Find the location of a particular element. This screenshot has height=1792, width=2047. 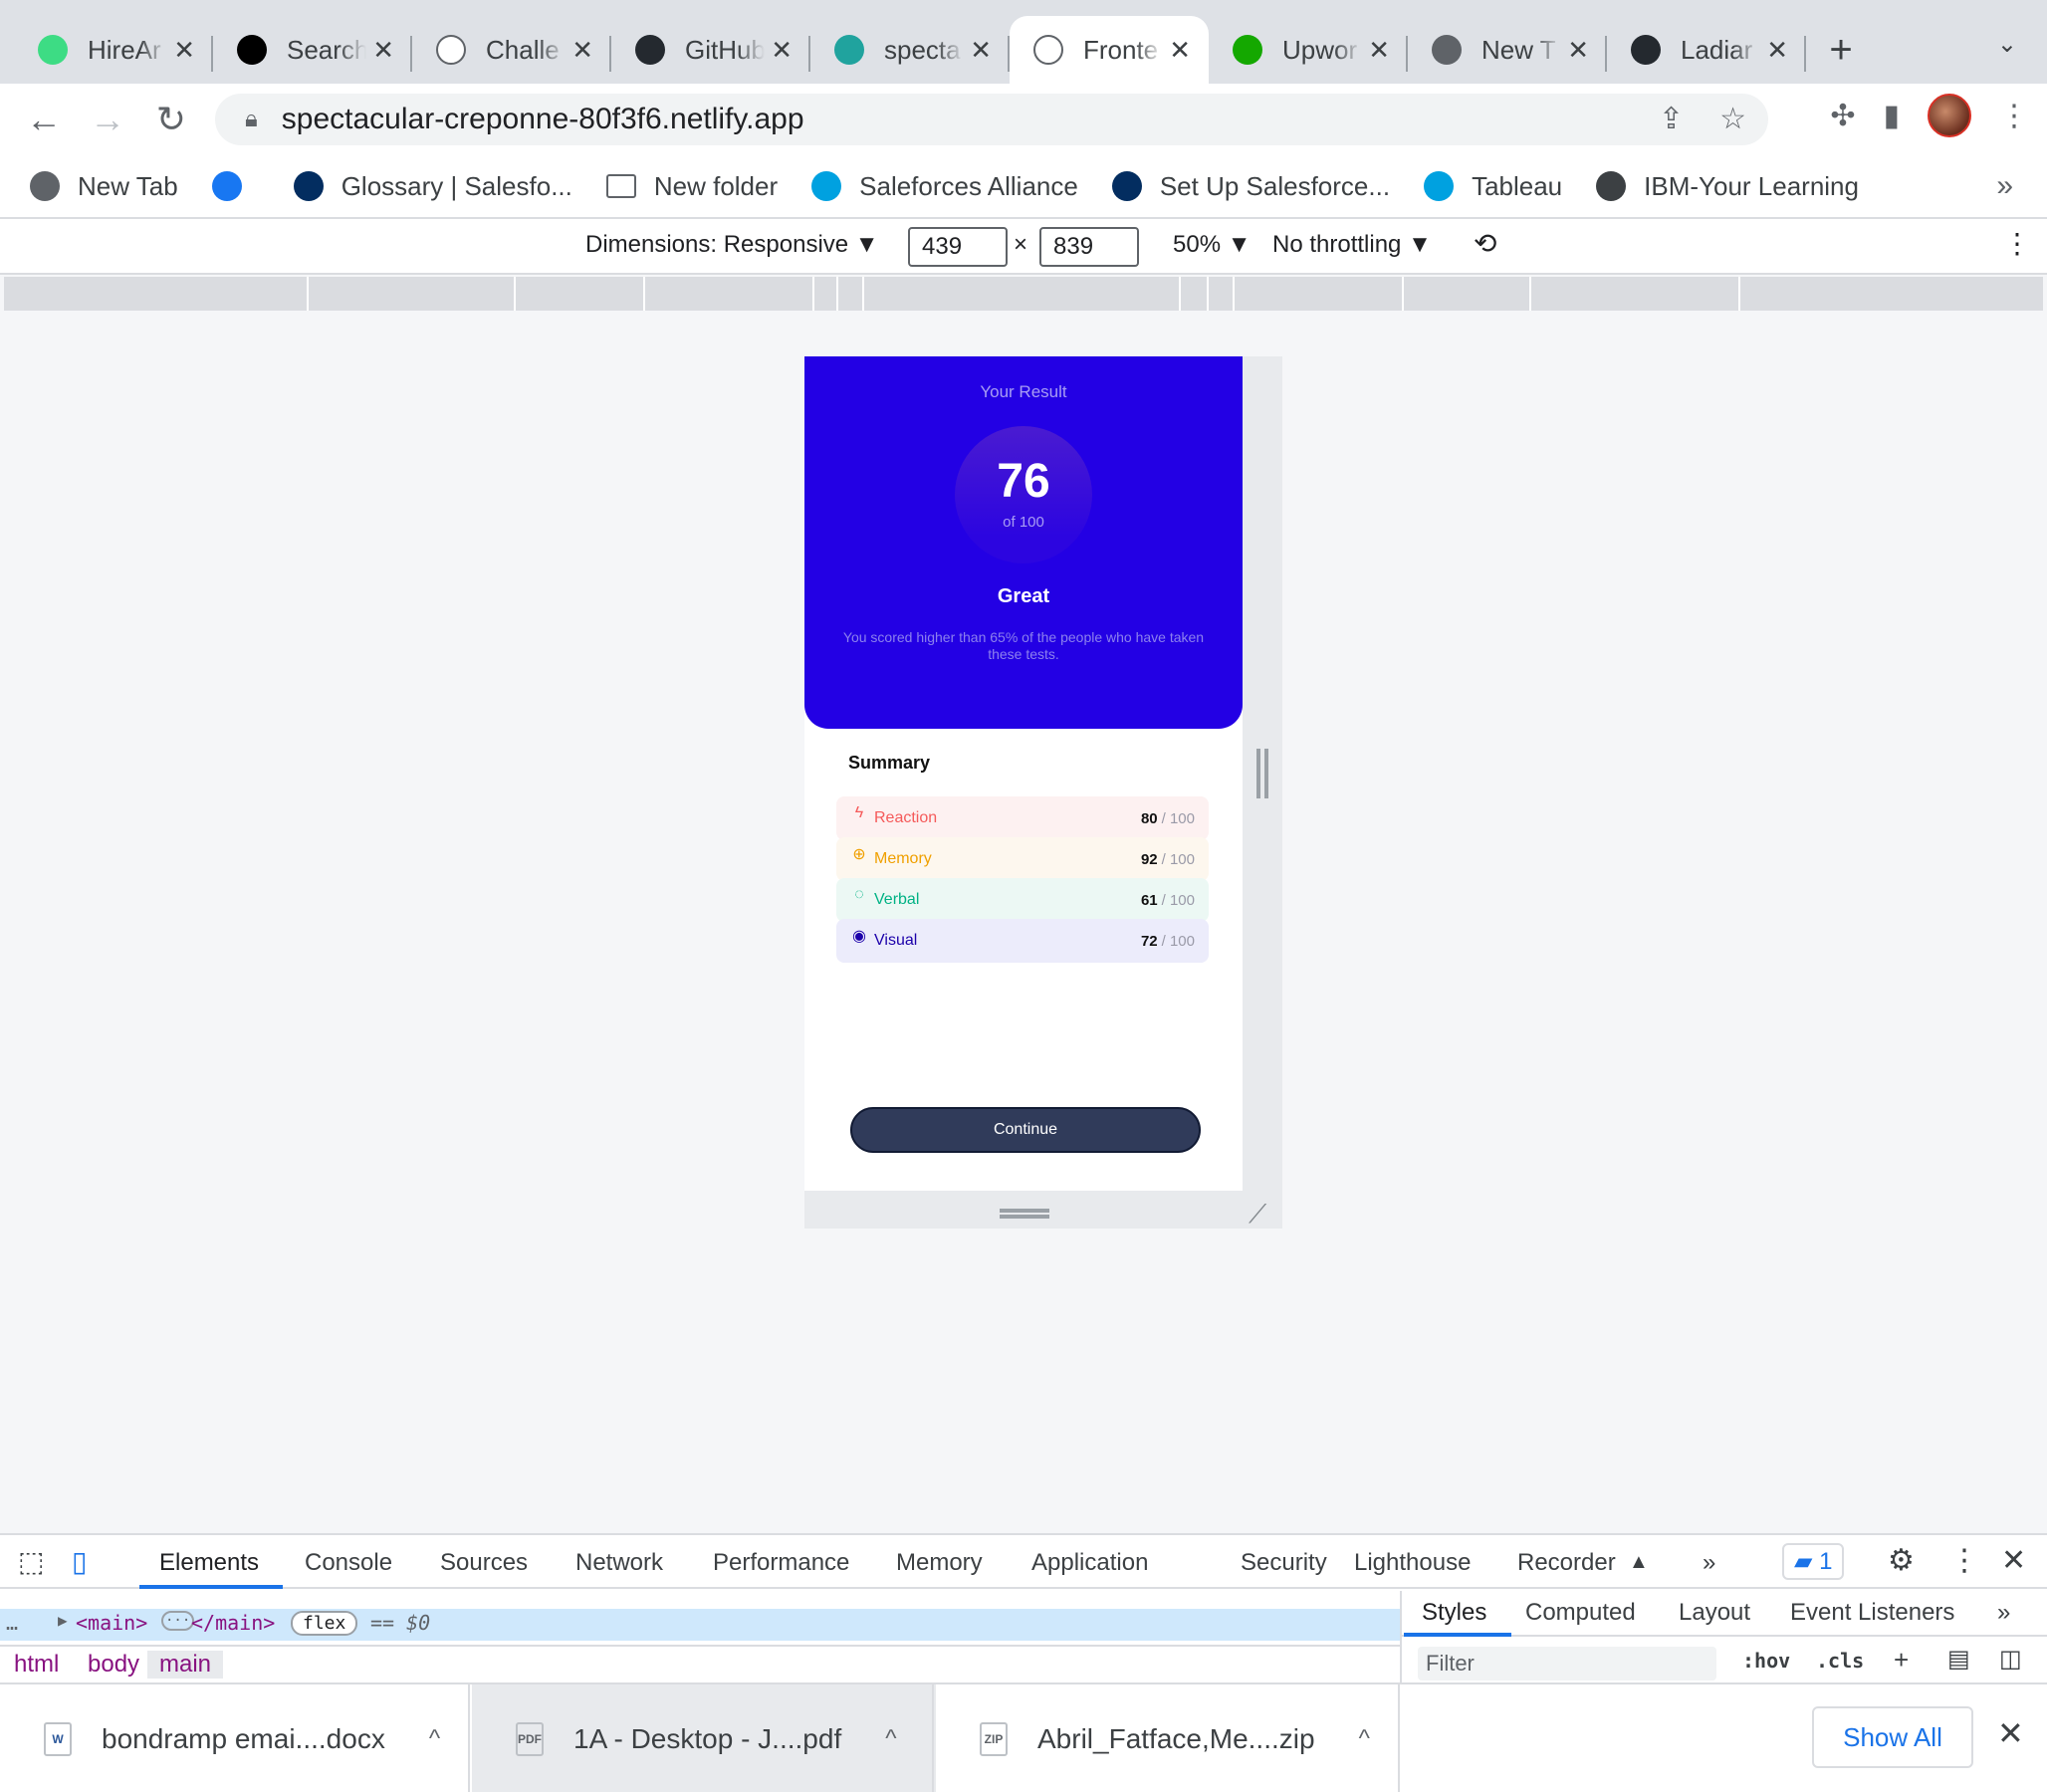

resize-handle-bottom is located at coordinates (1024, 1211).